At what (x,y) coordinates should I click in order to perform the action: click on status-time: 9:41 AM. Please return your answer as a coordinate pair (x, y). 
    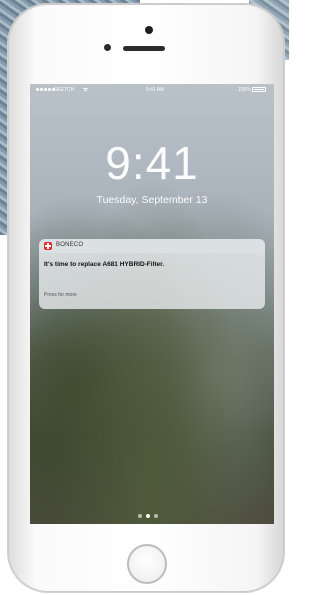
    Looking at the image, I should click on (155, 90).